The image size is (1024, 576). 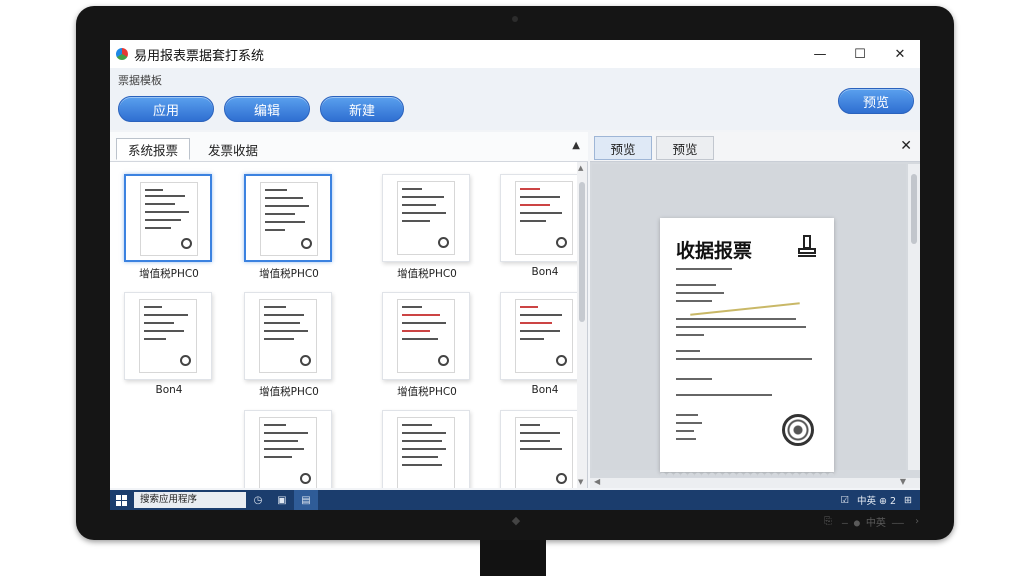 I want to click on apply-button: 应用, so click(x=166, y=109).